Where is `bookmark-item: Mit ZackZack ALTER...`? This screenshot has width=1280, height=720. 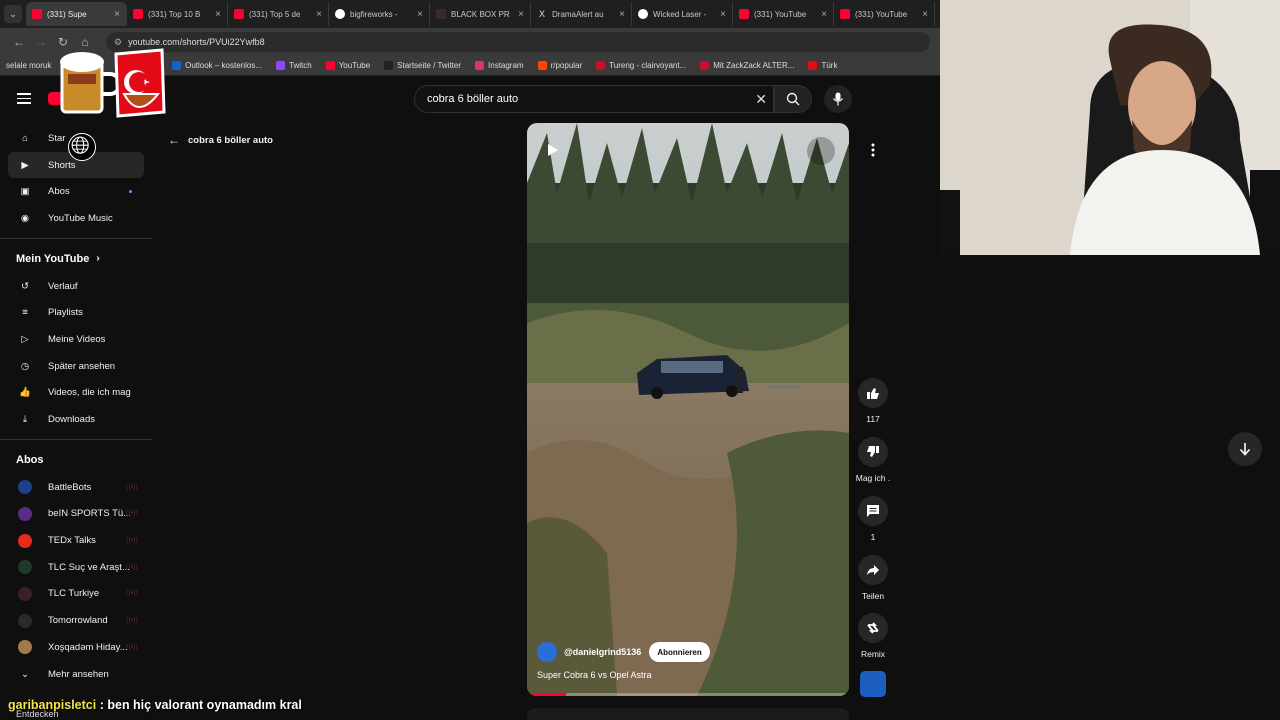 bookmark-item: Mit ZackZack ALTER... is located at coordinates (747, 65).